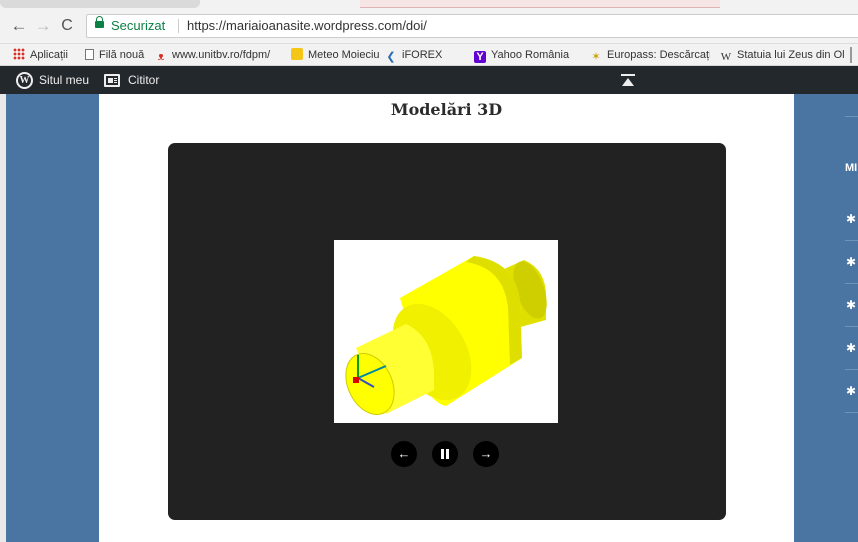 This screenshot has height=542, width=858. Describe the element at coordinates (178, 26) in the screenshot. I see `omnibox-divider` at that location.